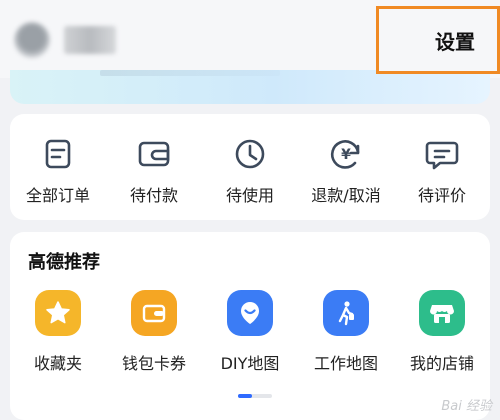 This screenshot has width=500, height=420. What do you see at coordinates (250, 363) in the screenshot?
I see `rec-label: DIY地图` at bounding box center [250, 363].